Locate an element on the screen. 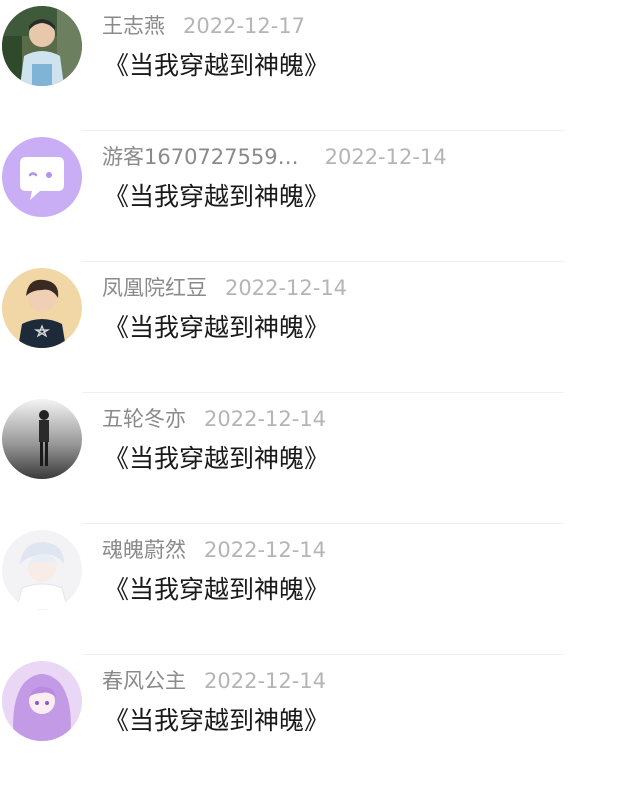  boy-star-shirt-avatar is located at coordinates (42, 308).